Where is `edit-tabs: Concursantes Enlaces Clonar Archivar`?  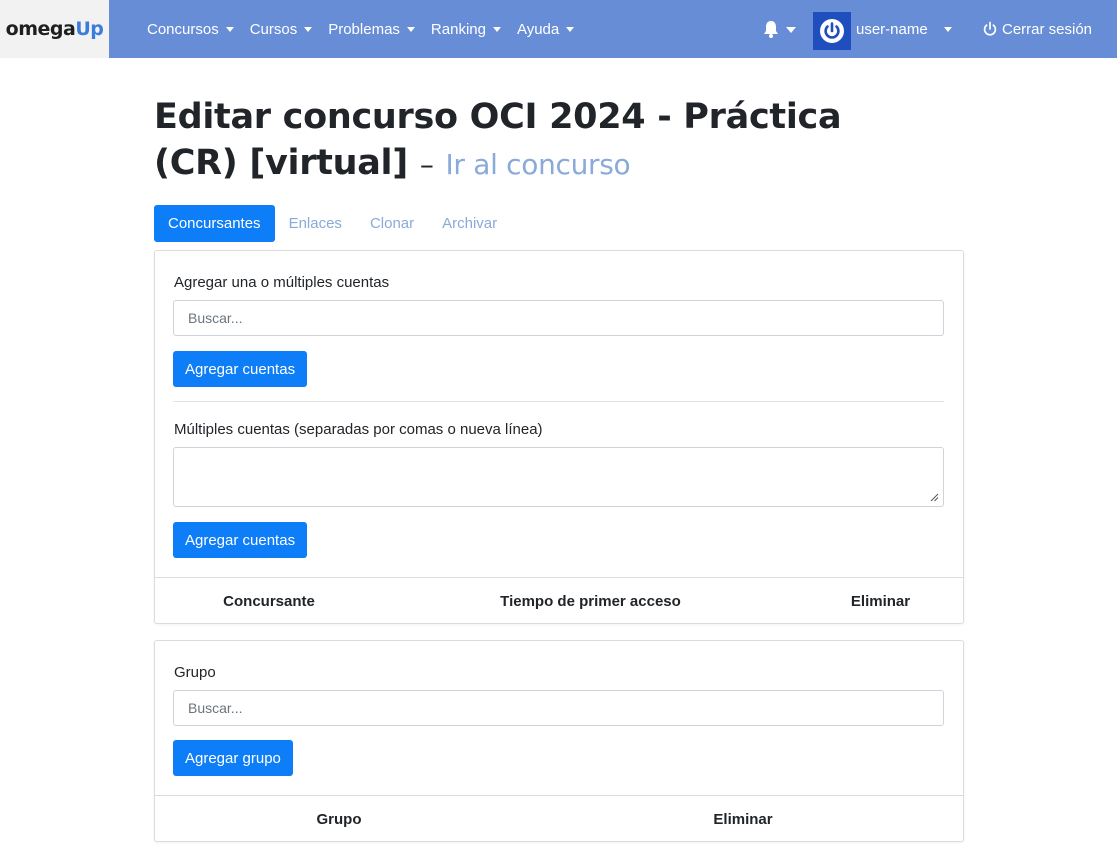 edit-tabs: Concursantes Enlaces Clonar Archivar is located at coordinates (332, 223).